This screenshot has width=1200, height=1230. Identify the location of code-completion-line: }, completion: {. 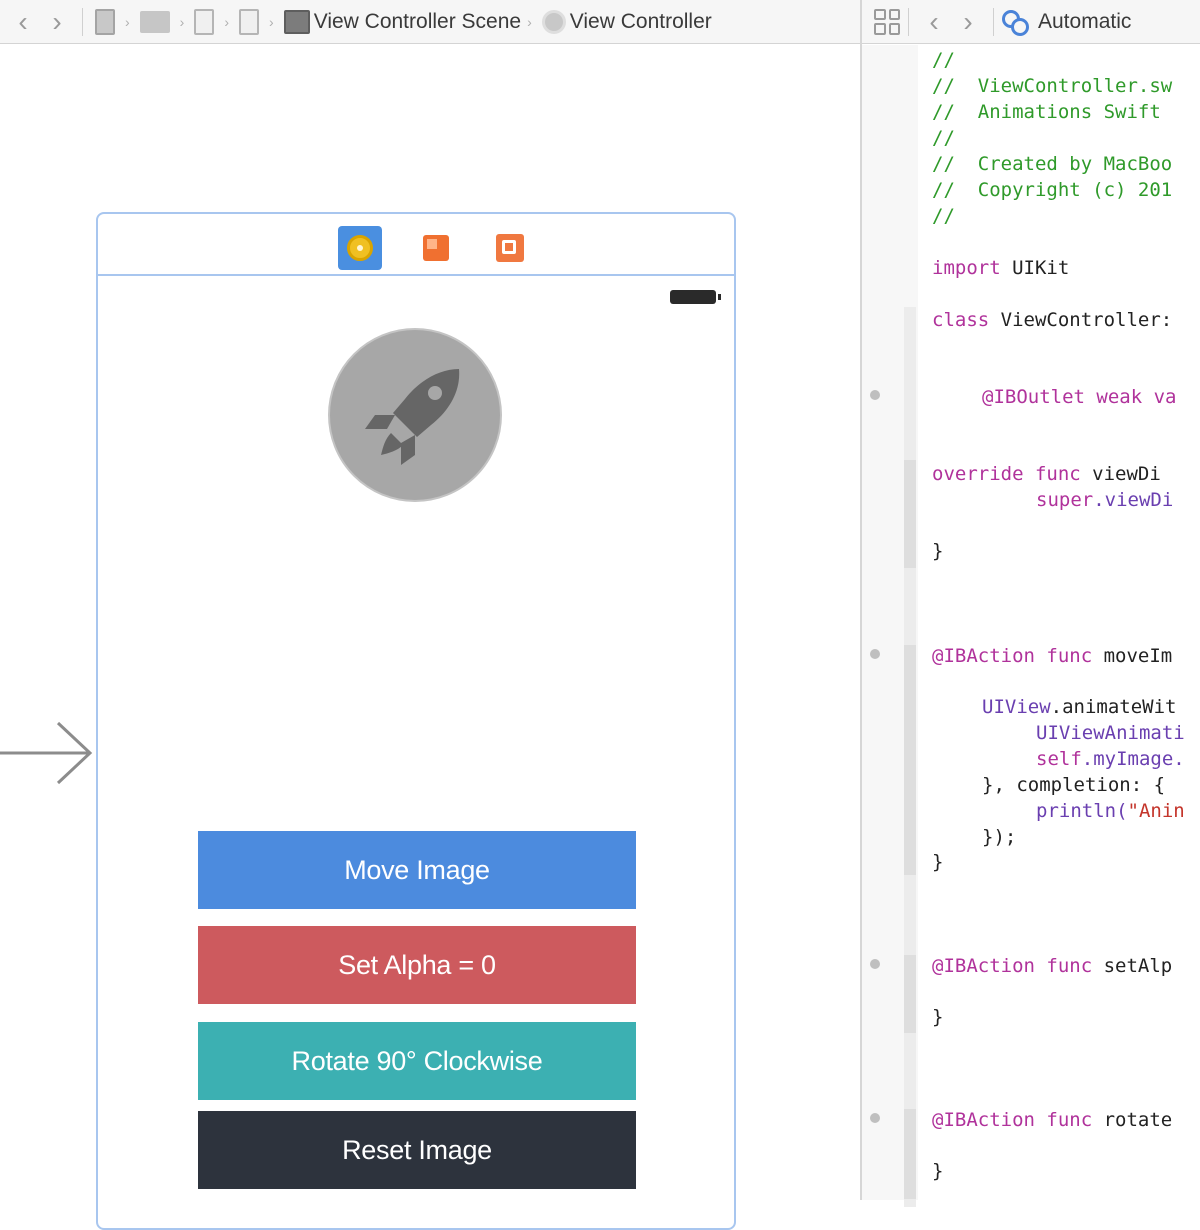
(1074, 785).